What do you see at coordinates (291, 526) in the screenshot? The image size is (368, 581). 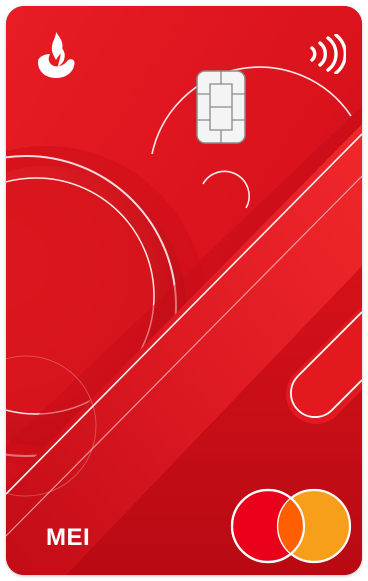 I see `mastercard-logo-icon` at bounding box center [291, 526].